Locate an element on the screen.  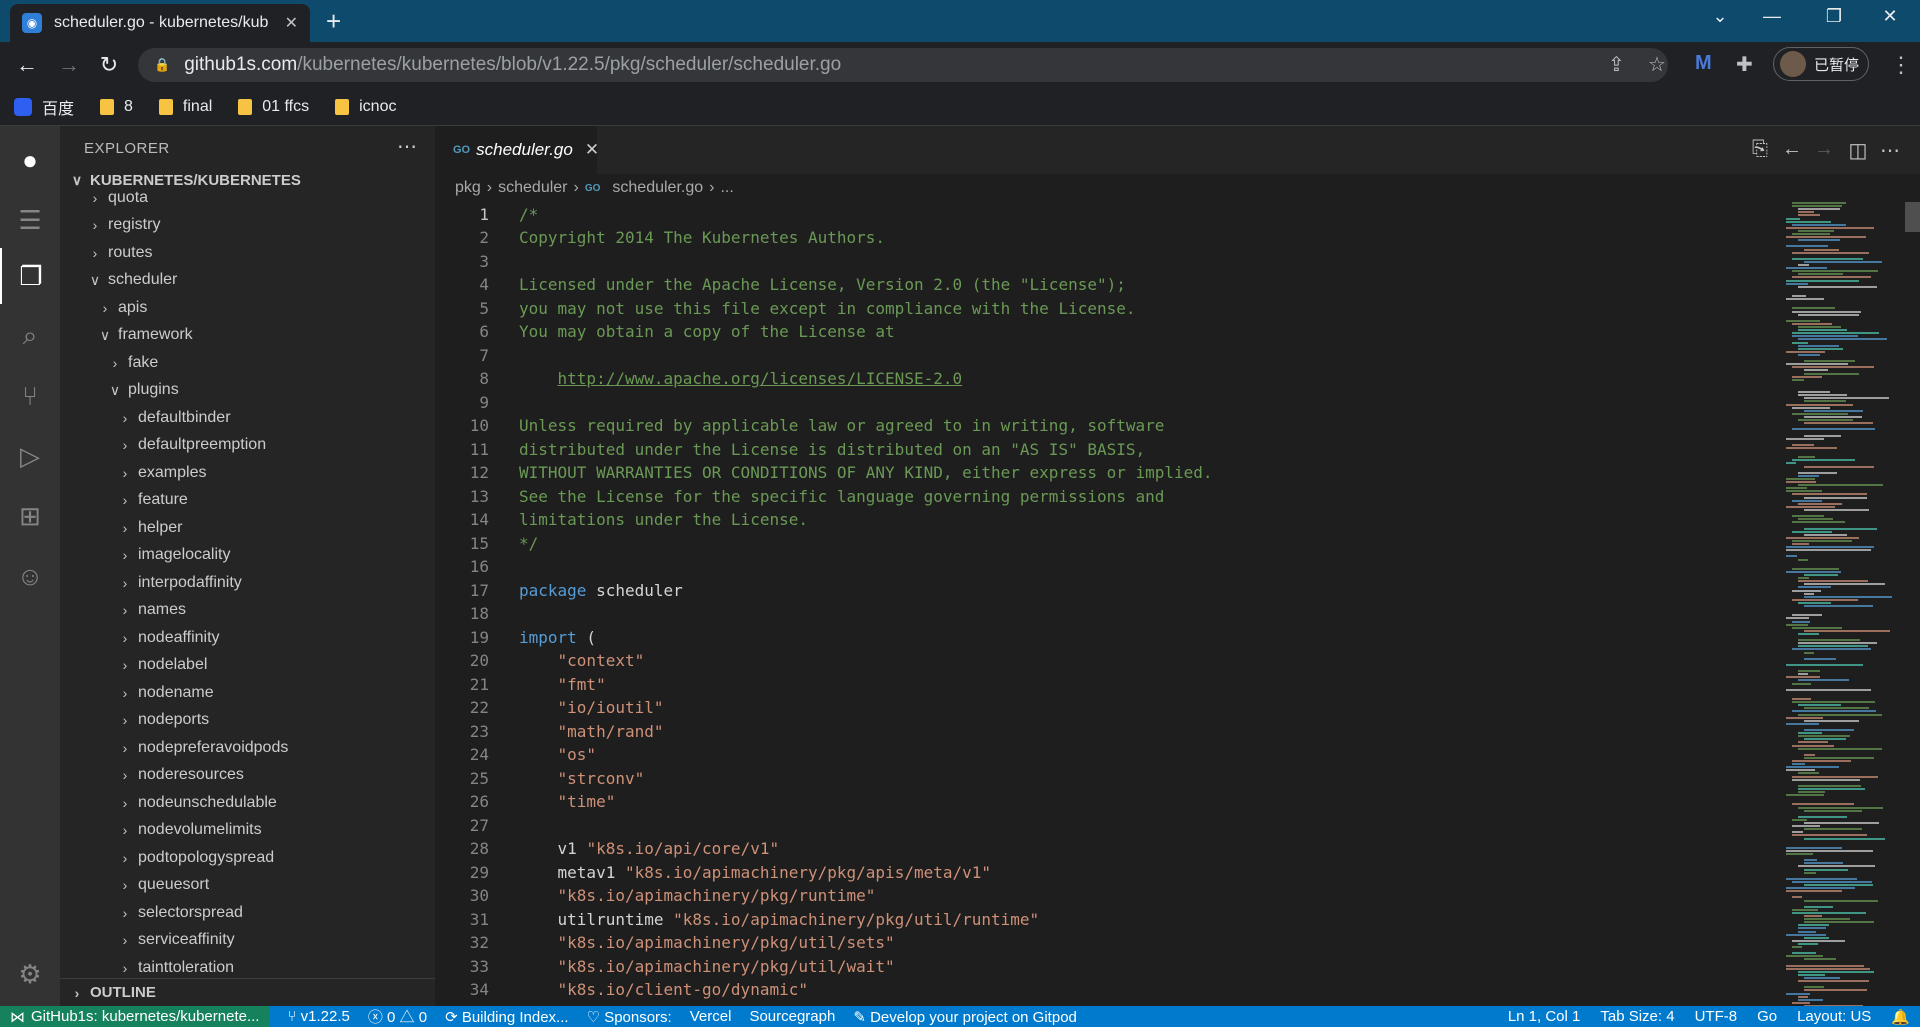
reload-icon: ↻ is located at coordinates (109, 65).